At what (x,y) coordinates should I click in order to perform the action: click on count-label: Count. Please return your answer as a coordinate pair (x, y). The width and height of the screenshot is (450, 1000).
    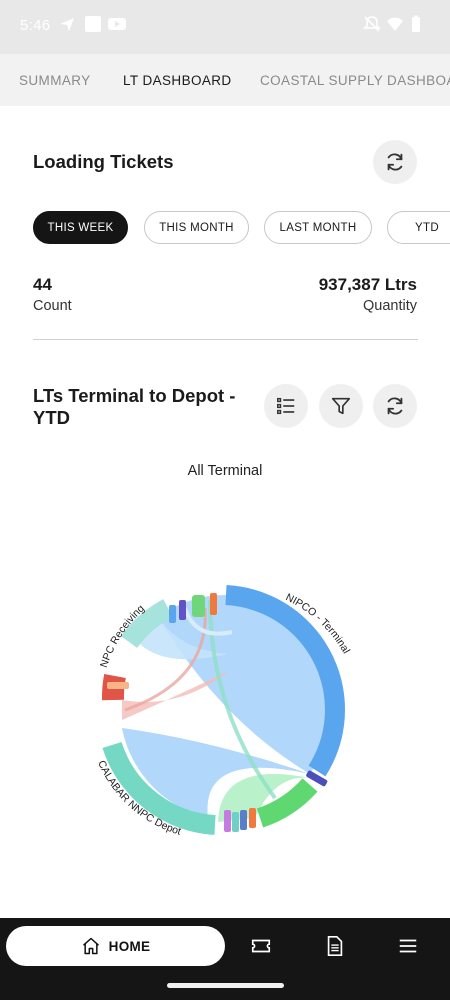
    Looking at the image, I should click on (52, 306).